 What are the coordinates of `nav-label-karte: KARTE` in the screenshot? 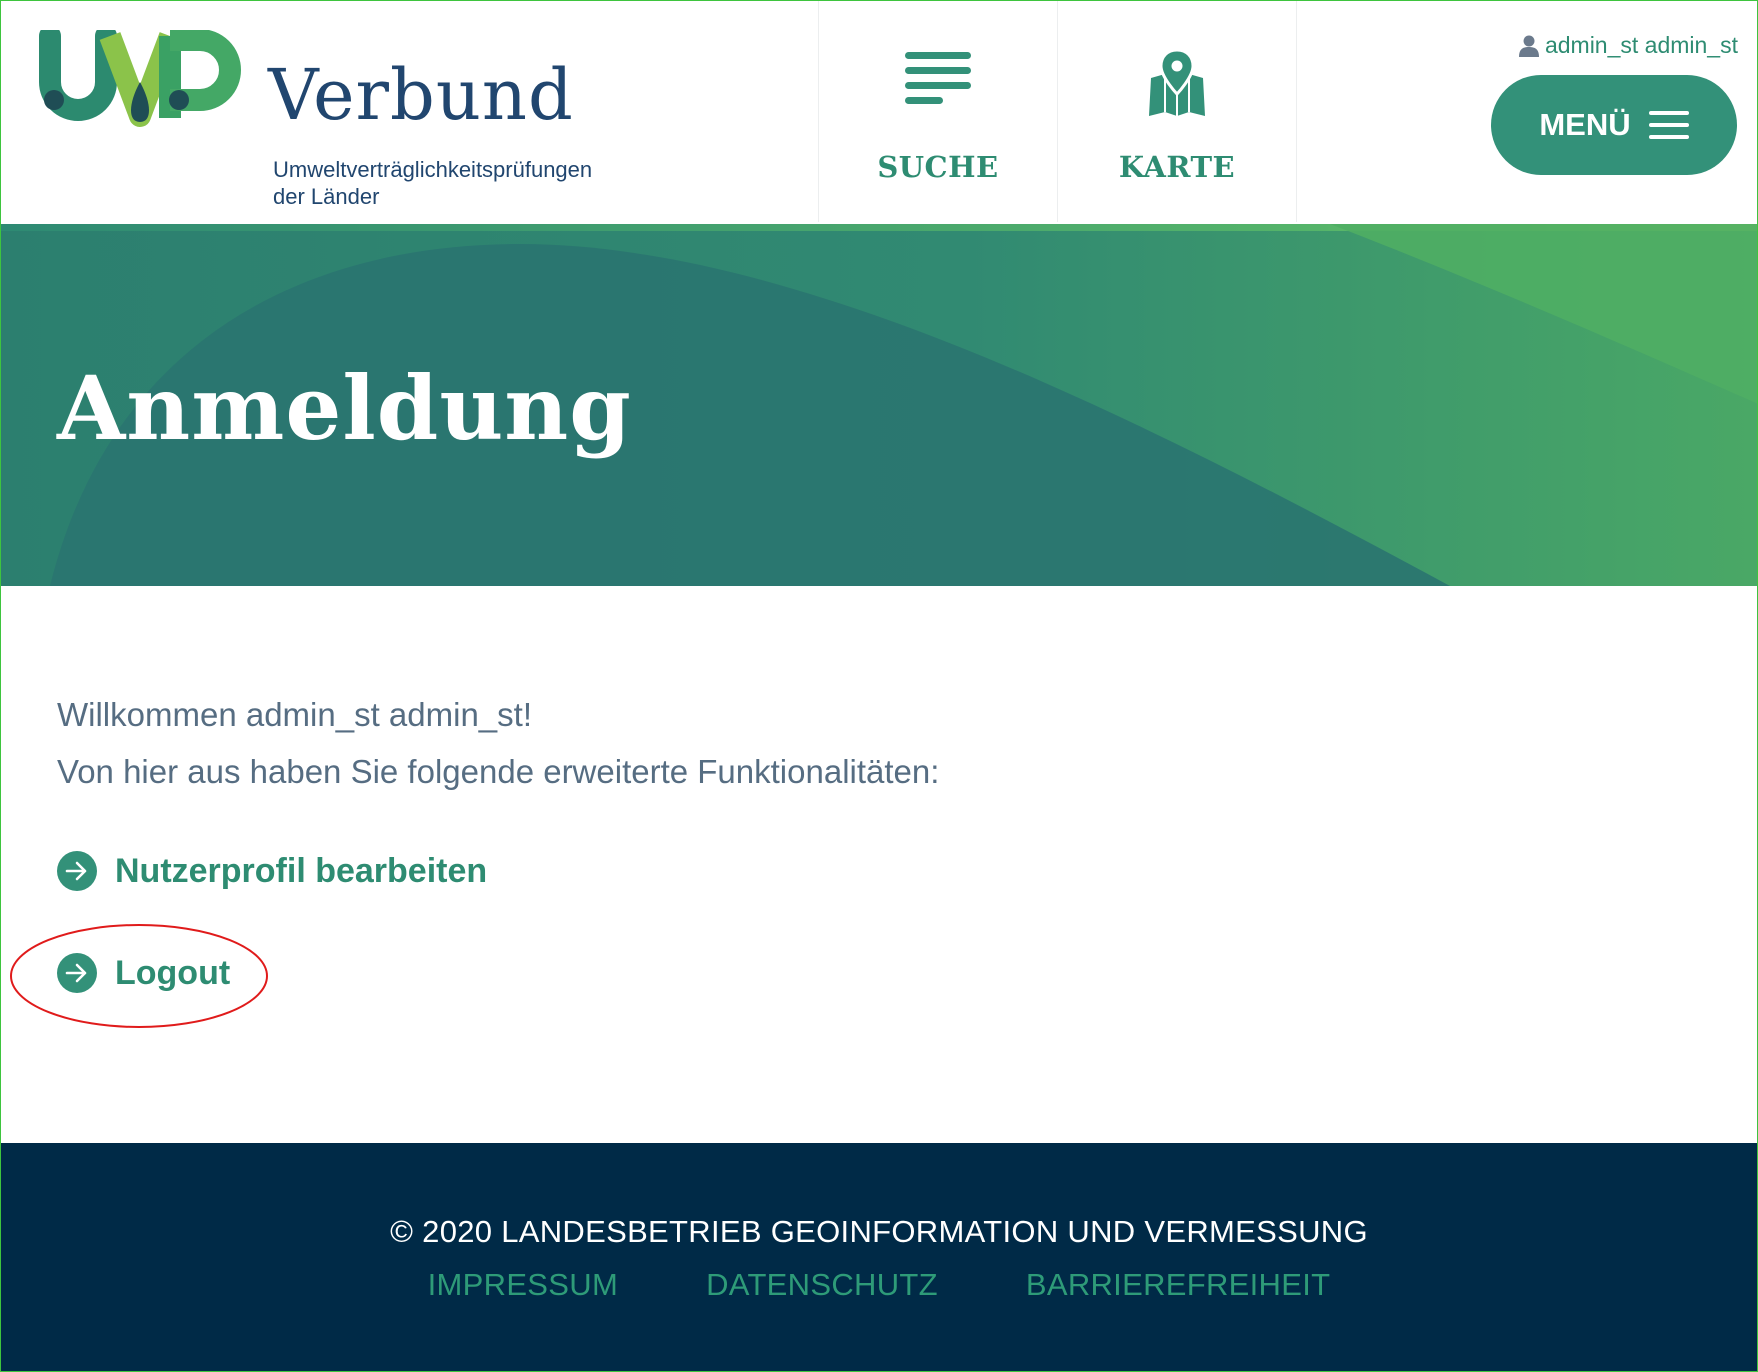 It's located at (1177, 167).